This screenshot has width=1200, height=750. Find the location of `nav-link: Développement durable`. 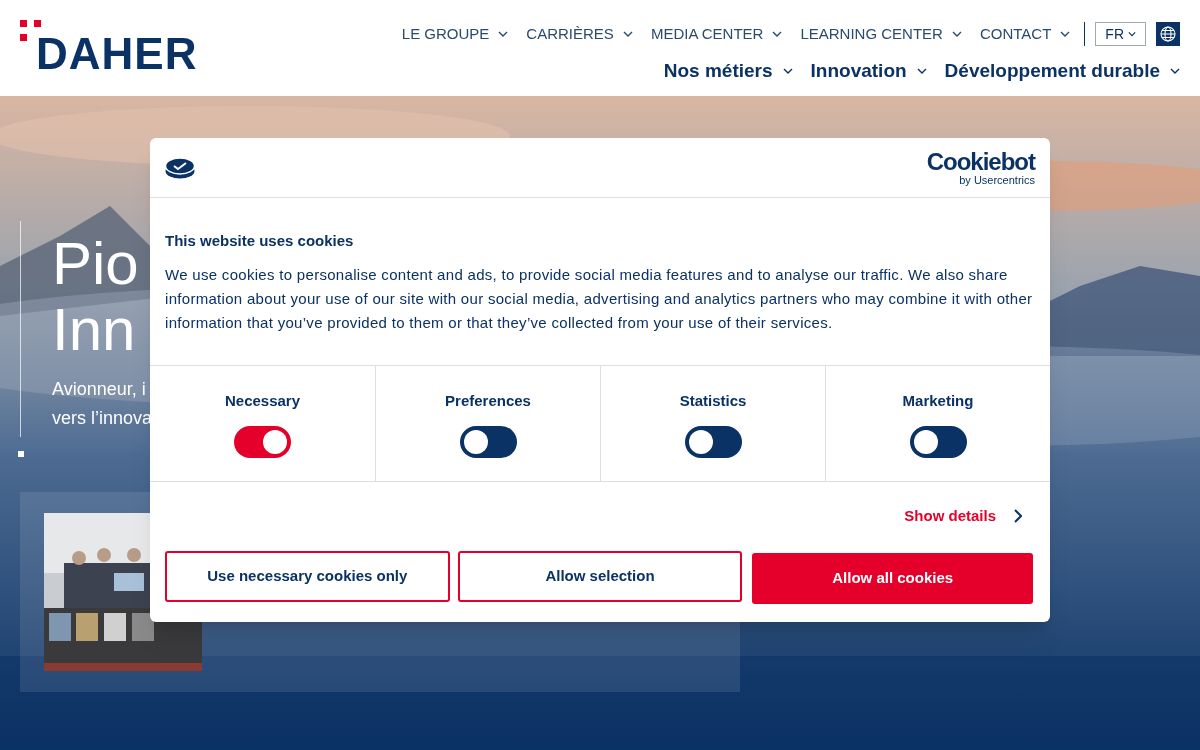

nav-link: Développement durable is located at coordinates (1062, 71).